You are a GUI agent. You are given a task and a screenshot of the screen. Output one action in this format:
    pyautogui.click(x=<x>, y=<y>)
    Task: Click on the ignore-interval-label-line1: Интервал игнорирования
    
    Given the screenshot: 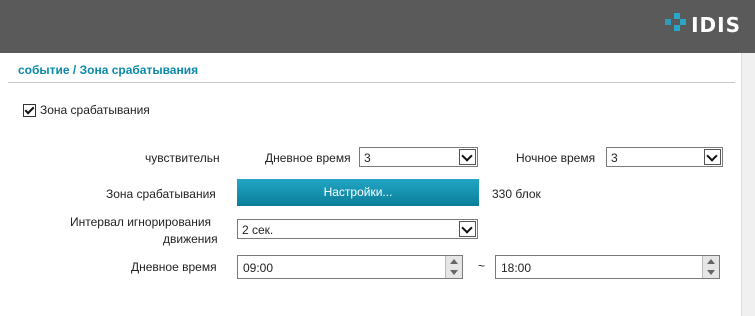 What is the action you would take?
    pyautogui.click(x=141, y=222)
    